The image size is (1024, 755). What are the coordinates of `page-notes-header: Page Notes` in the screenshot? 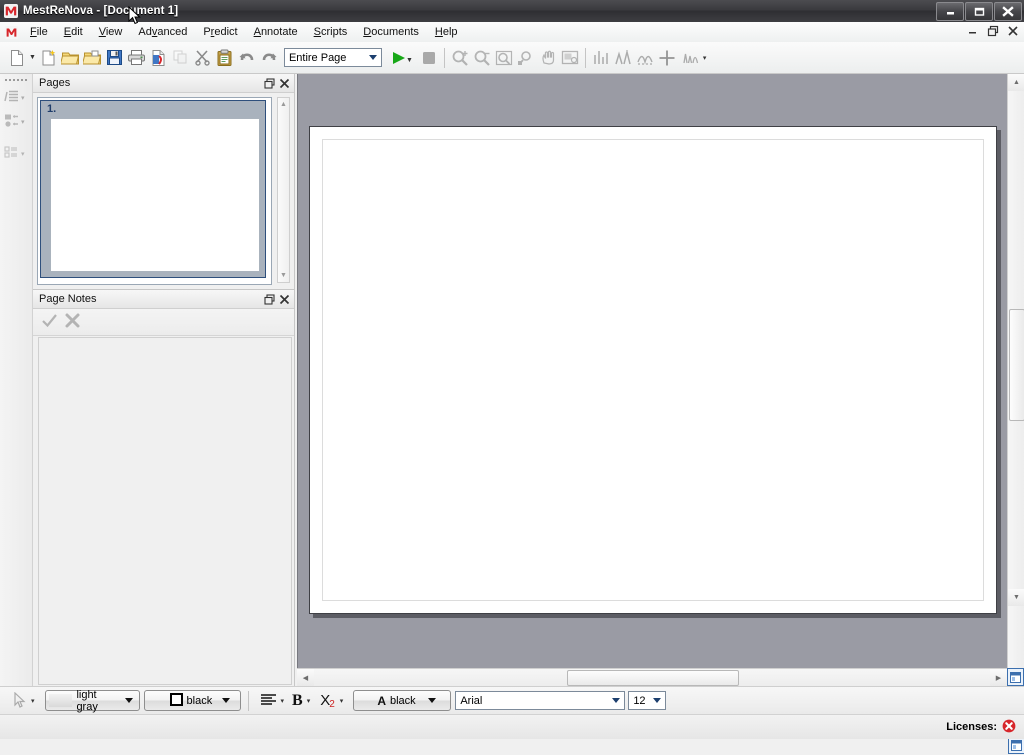 It's located at (163, 299).